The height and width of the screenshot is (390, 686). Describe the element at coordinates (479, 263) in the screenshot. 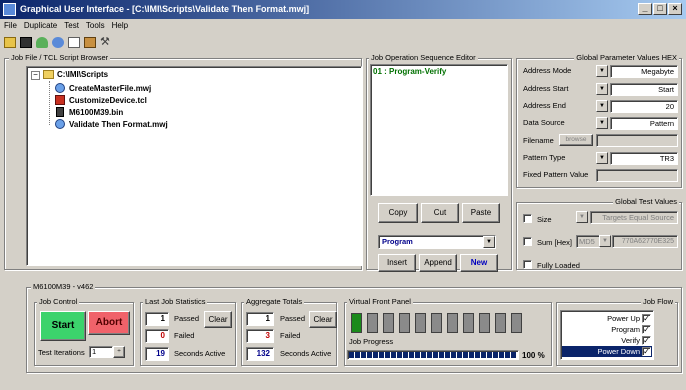

I see `new-button: New` at that location.